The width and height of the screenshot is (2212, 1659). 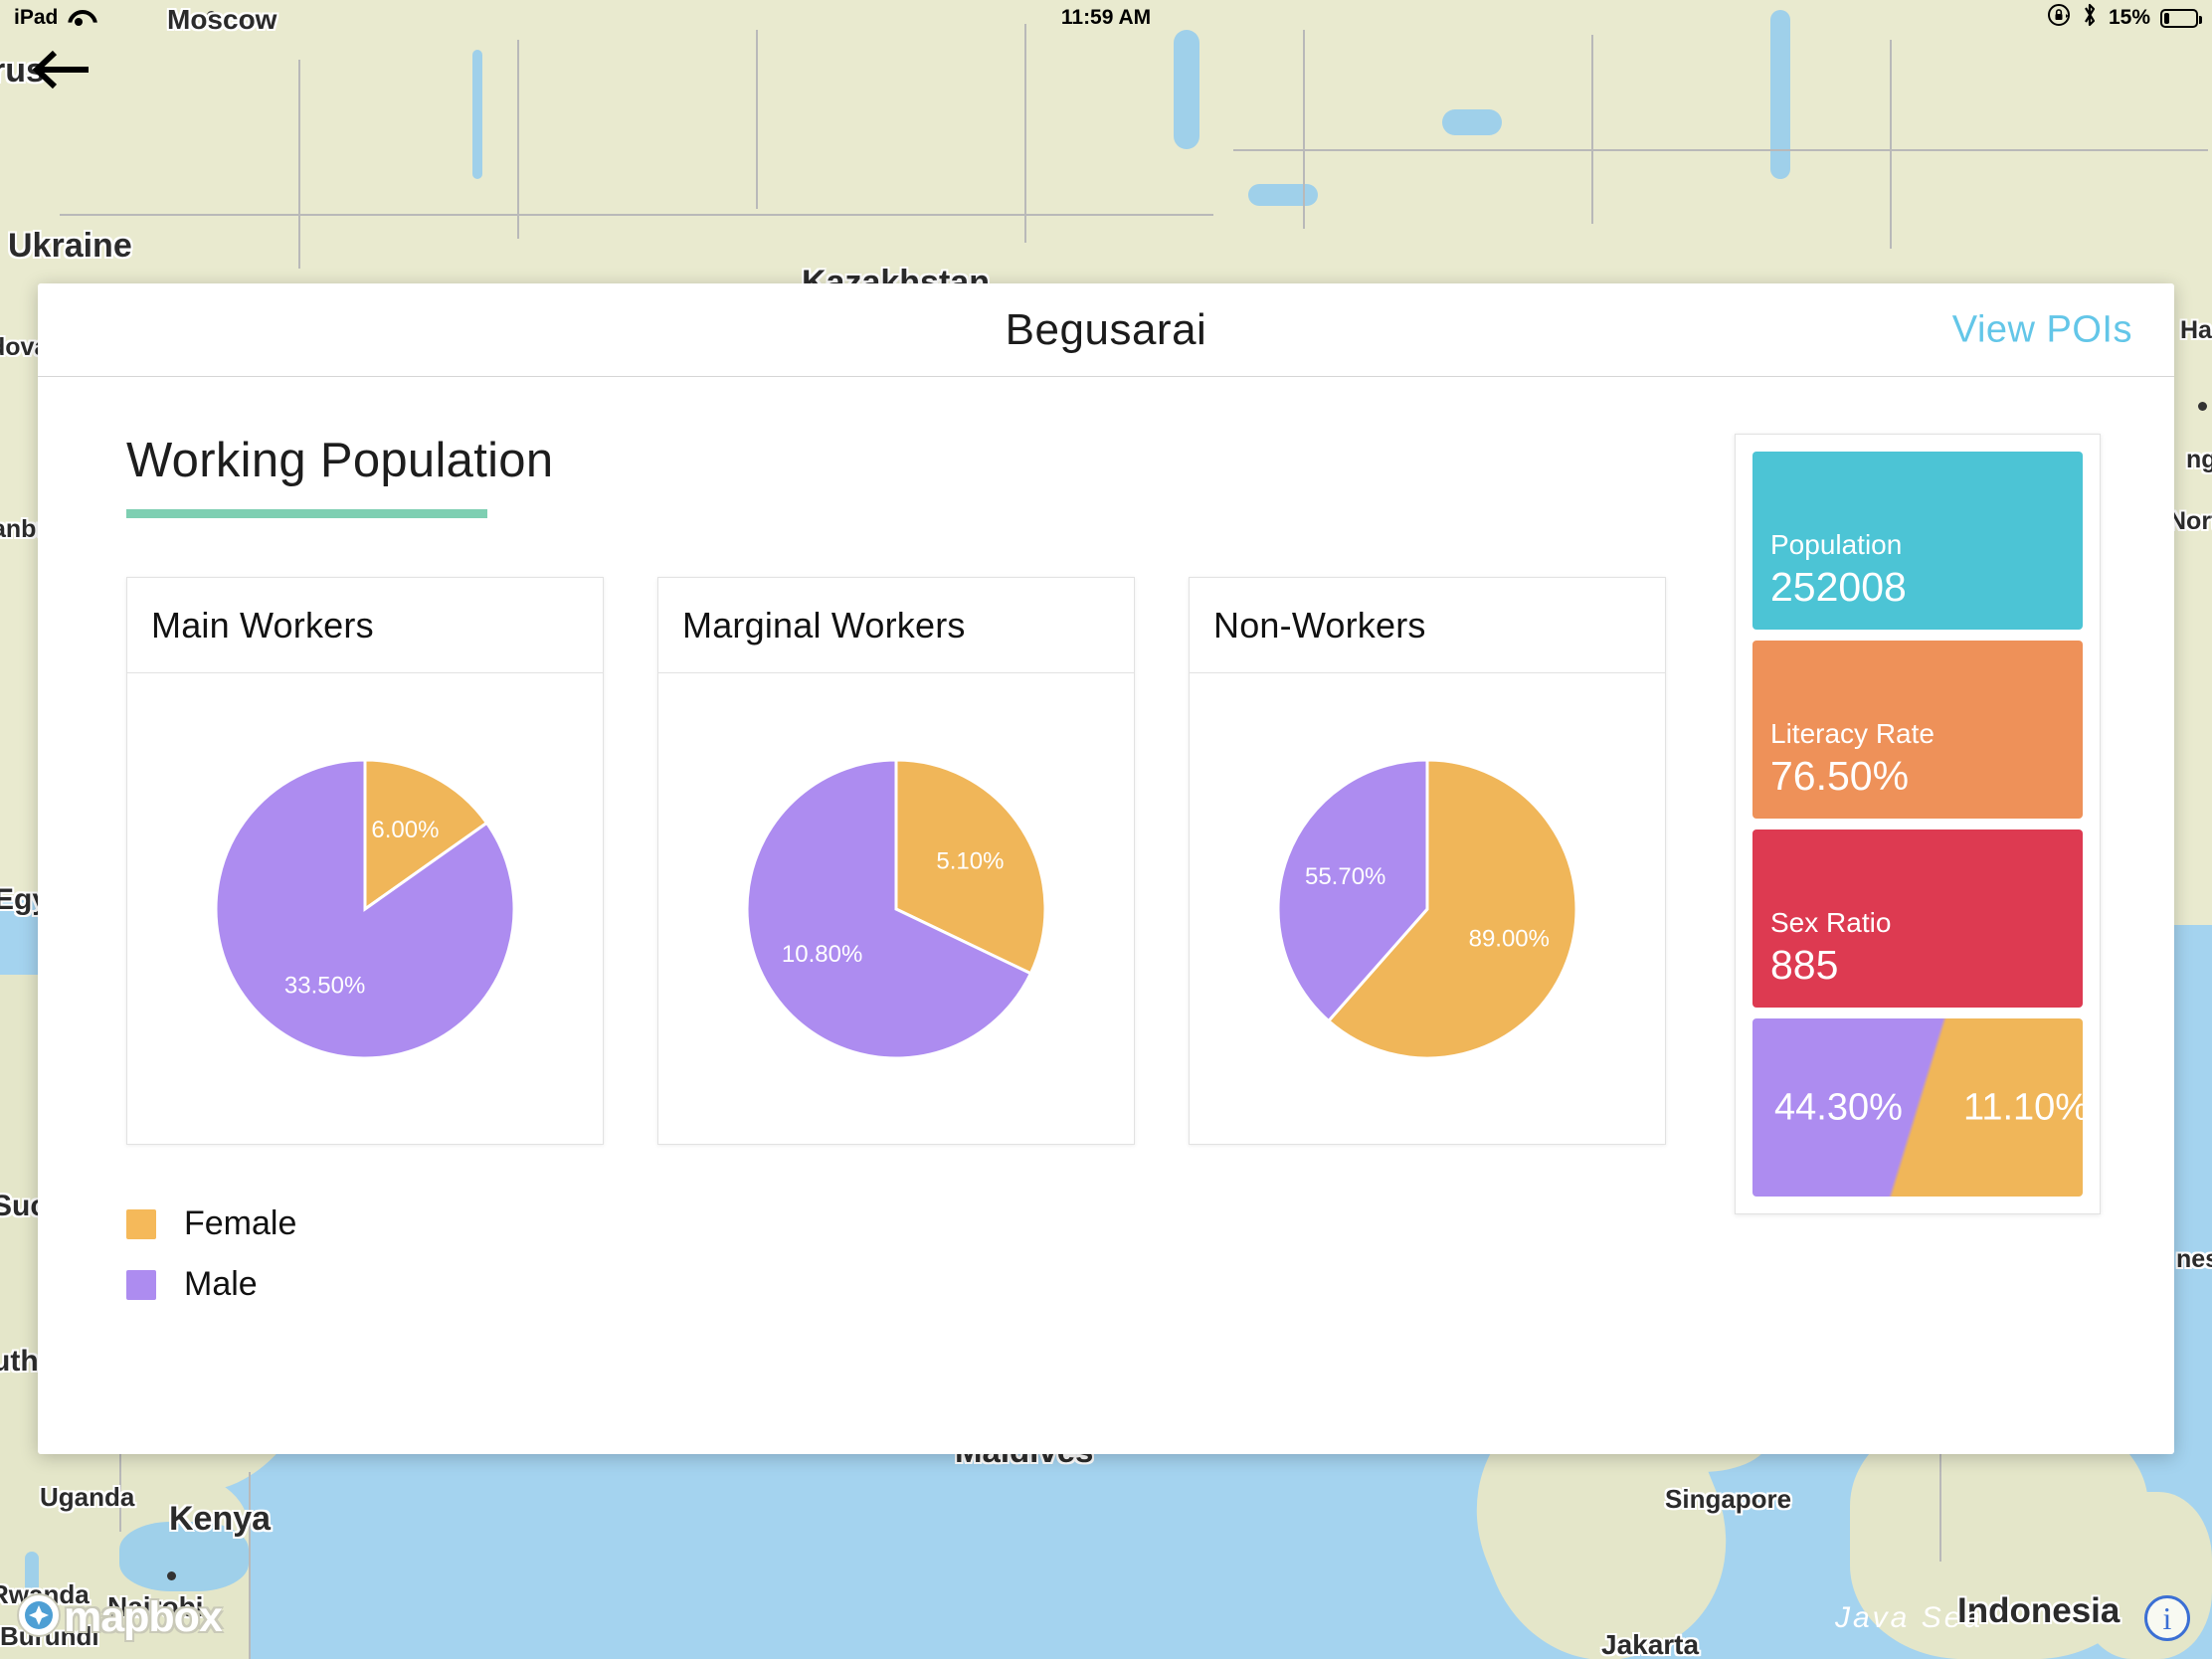 I want to click on pie-slice-label: 5.10%, so click(x=970, y=860).